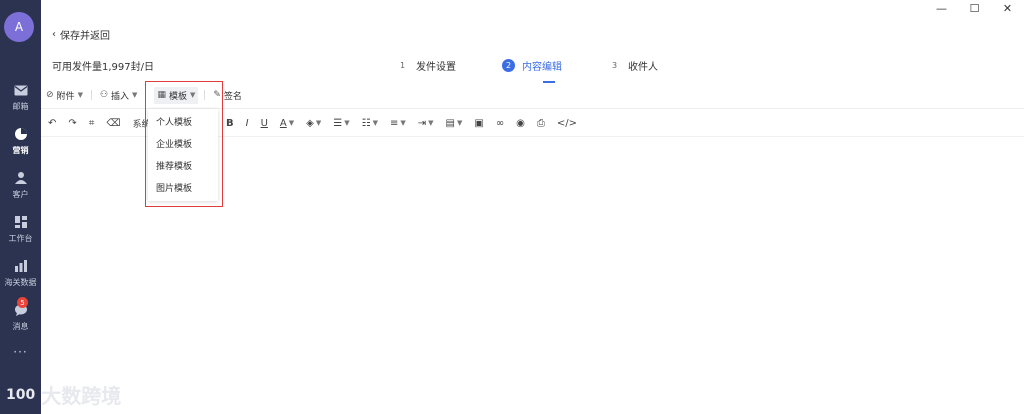 This screenshot has width=1024, height=414. Describe the element at coordinates (21, 266) in the screenshot. I see `bar-chart-icon` at that location.